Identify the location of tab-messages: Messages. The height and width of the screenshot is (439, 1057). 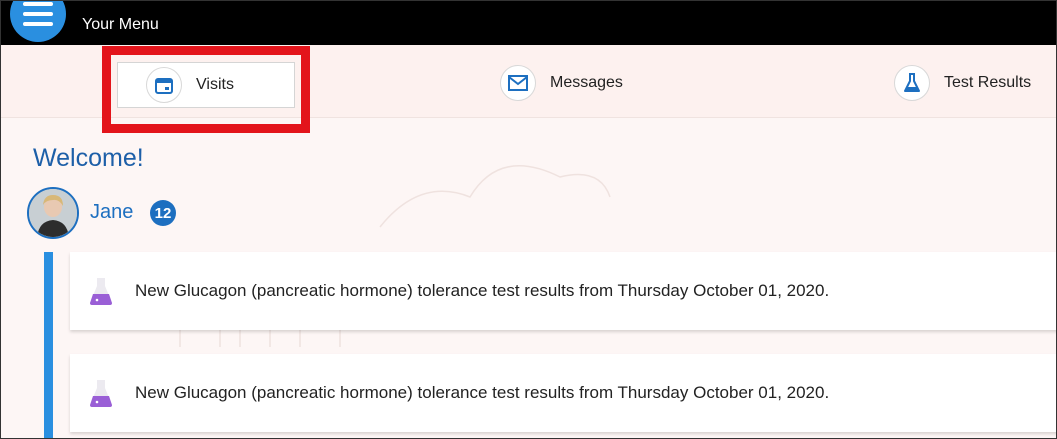
(561, 83).